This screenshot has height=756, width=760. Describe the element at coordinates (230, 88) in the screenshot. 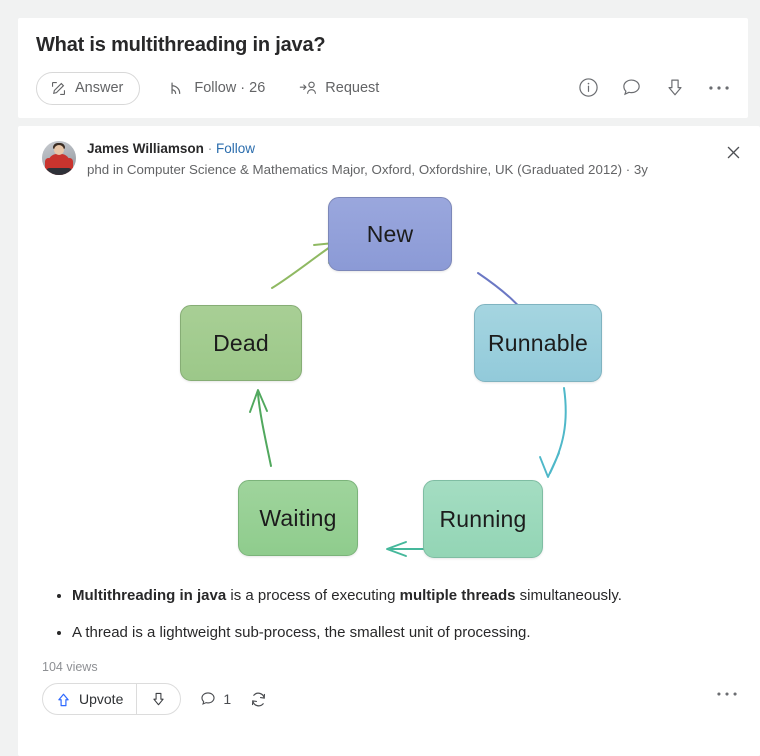

I see `follow-button-label: Follow · 26` at that location.